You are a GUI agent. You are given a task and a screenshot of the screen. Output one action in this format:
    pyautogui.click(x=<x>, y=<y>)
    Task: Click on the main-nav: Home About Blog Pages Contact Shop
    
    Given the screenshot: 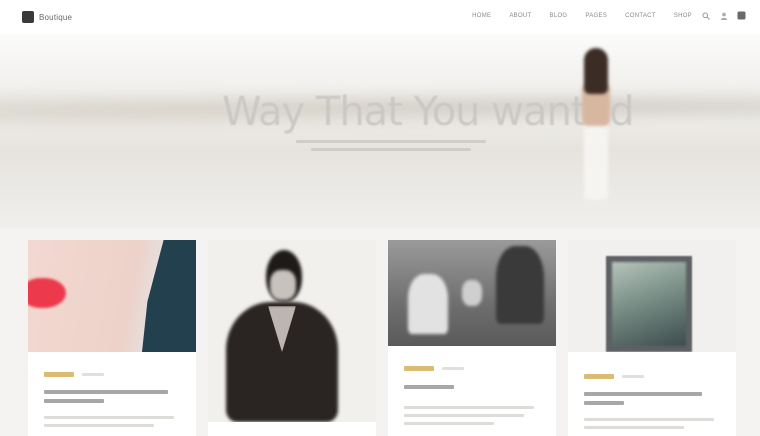 What is the action you would take?
    pyautogui.click(x=600, y=15)
    